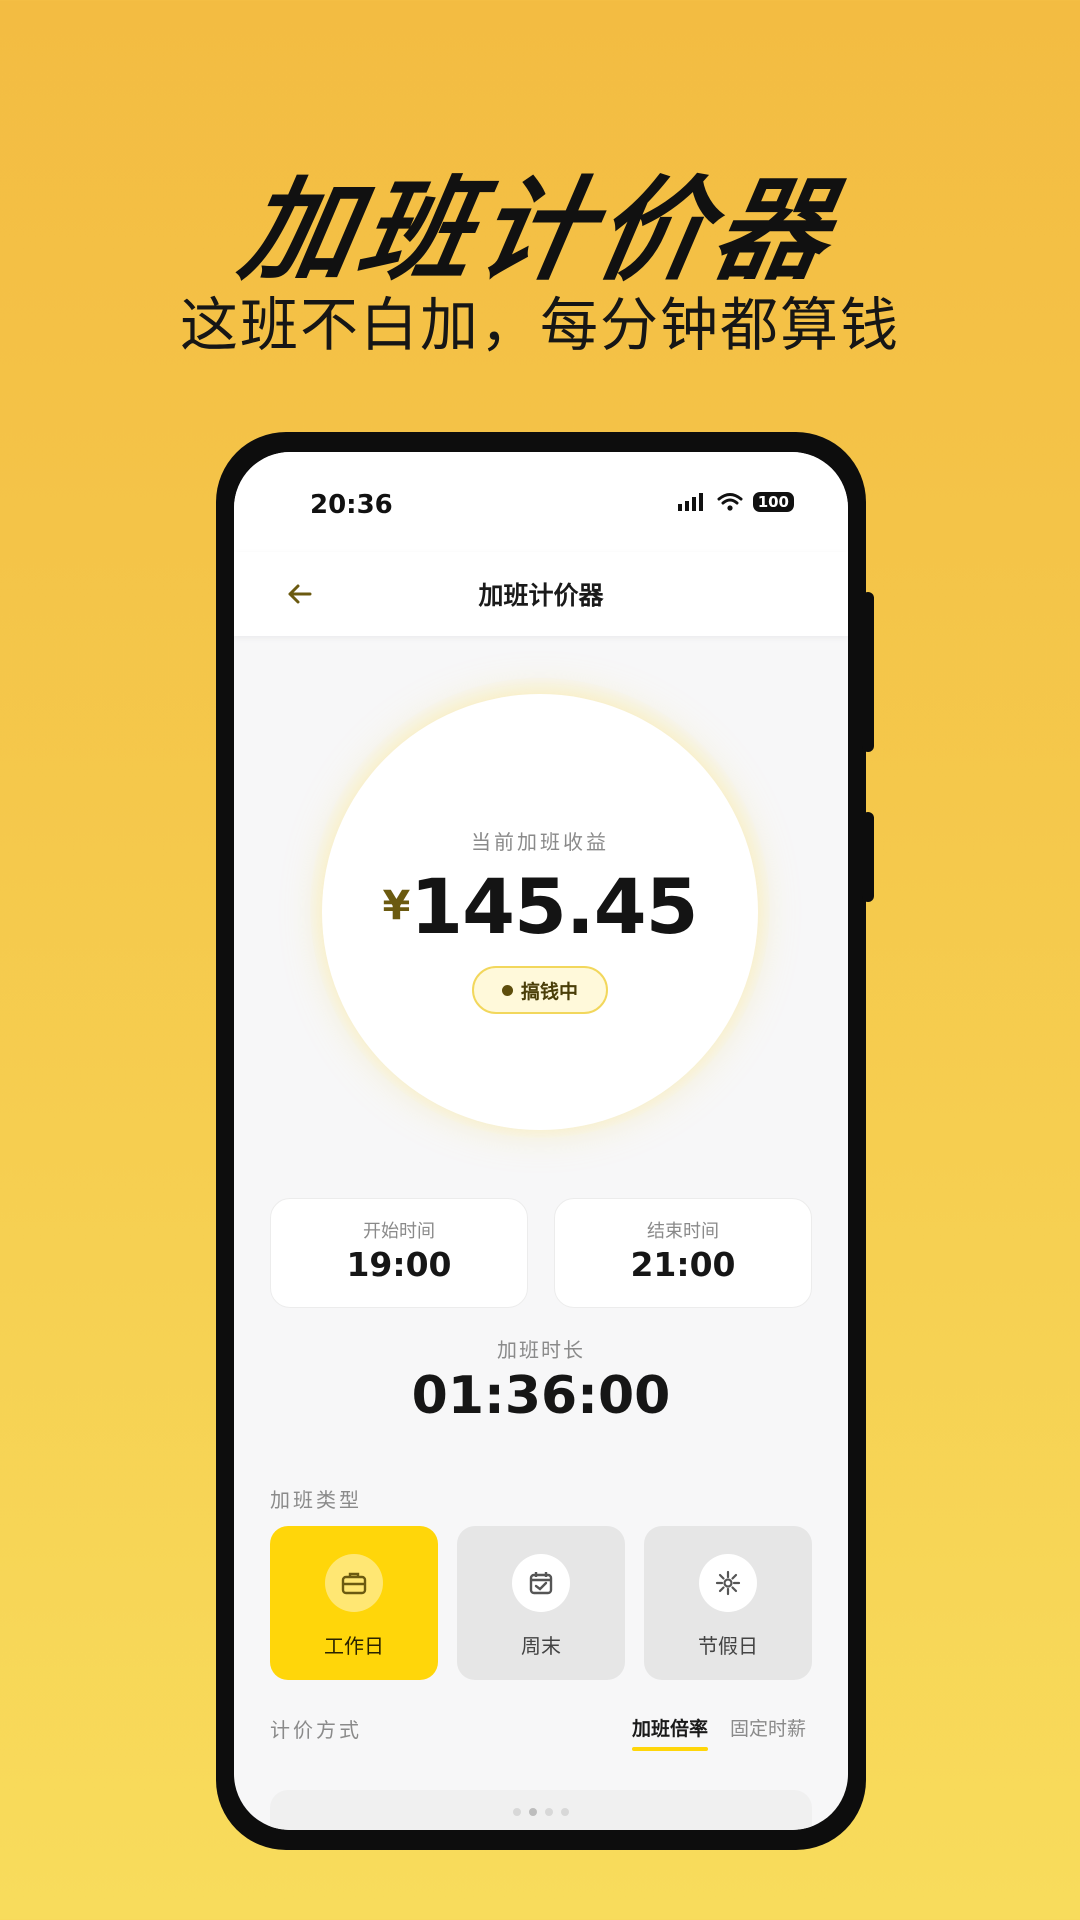 The width and height of the screenshot is (1080, 1920). I want to click on earnings-amount: ¥145.45, so click(540, 906).